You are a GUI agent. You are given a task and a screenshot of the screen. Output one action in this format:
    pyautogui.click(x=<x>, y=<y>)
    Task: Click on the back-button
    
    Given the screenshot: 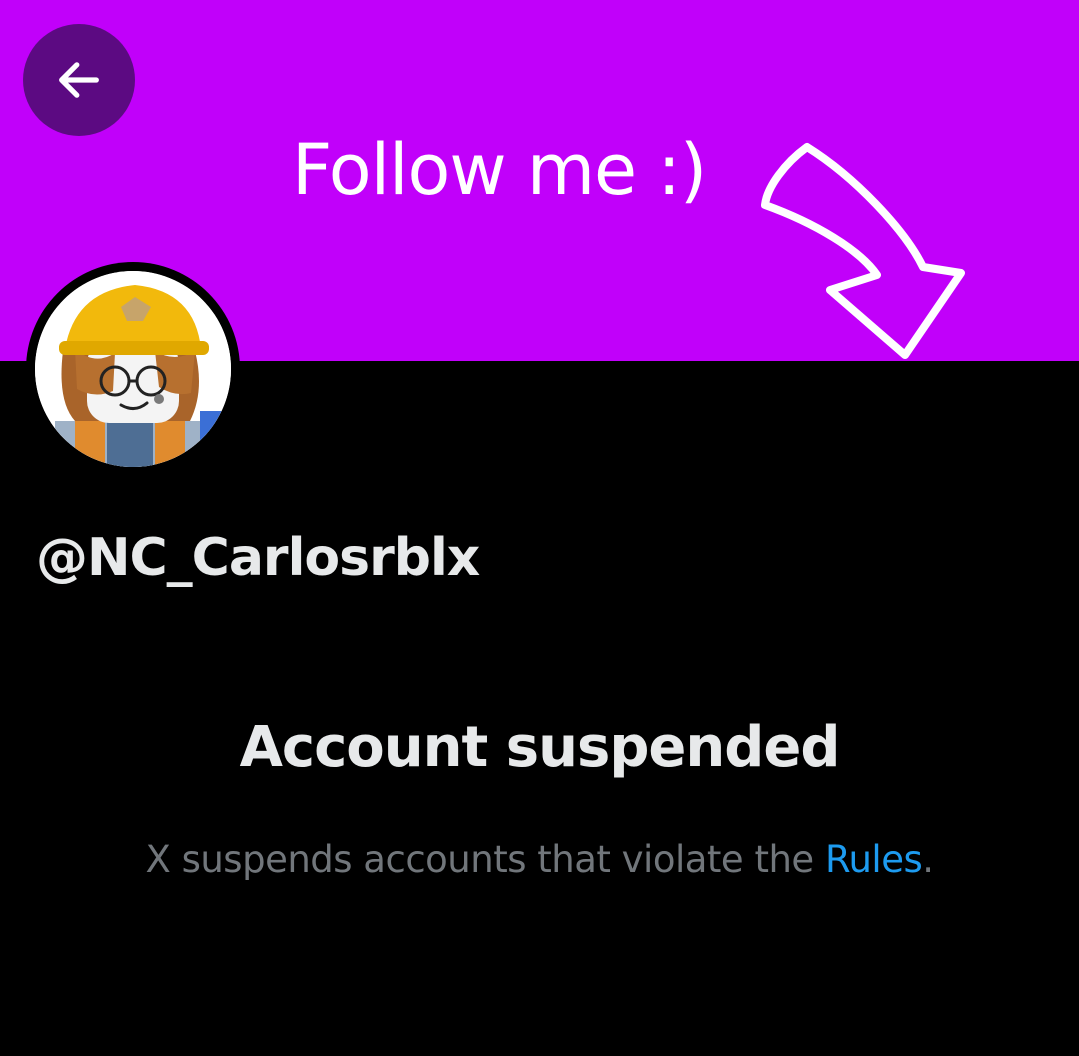 What is the action you would take?
    pyautogui.click(x=79, y=80)
    